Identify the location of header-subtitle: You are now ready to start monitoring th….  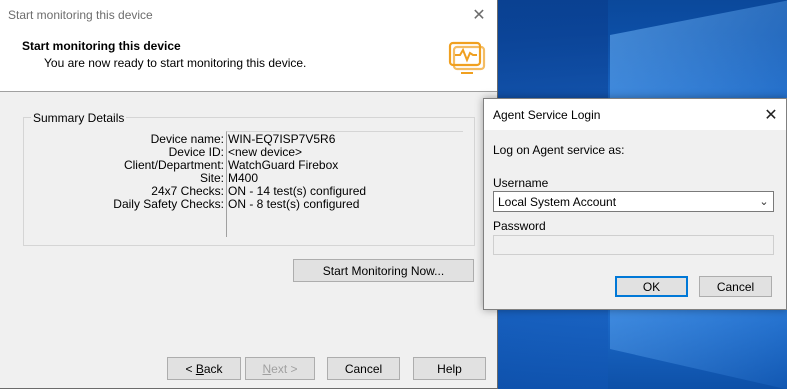
(175, 63).